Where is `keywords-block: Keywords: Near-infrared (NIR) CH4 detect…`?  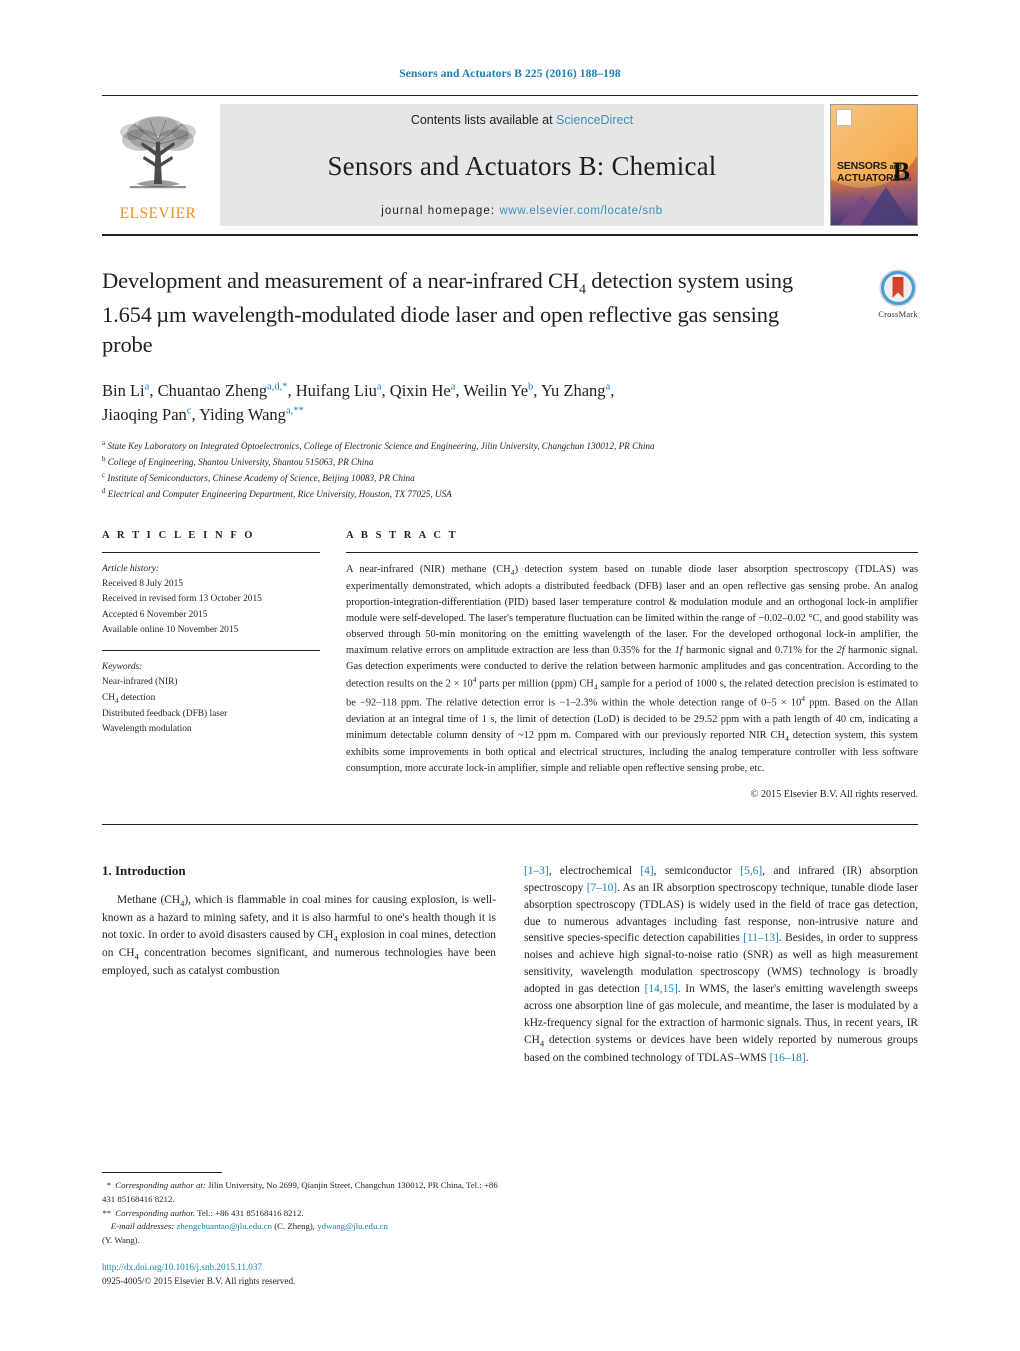 keywords-block: Keywords: Near-infrared (NIR) CH4 detect… is located at coordinates (211, 698).